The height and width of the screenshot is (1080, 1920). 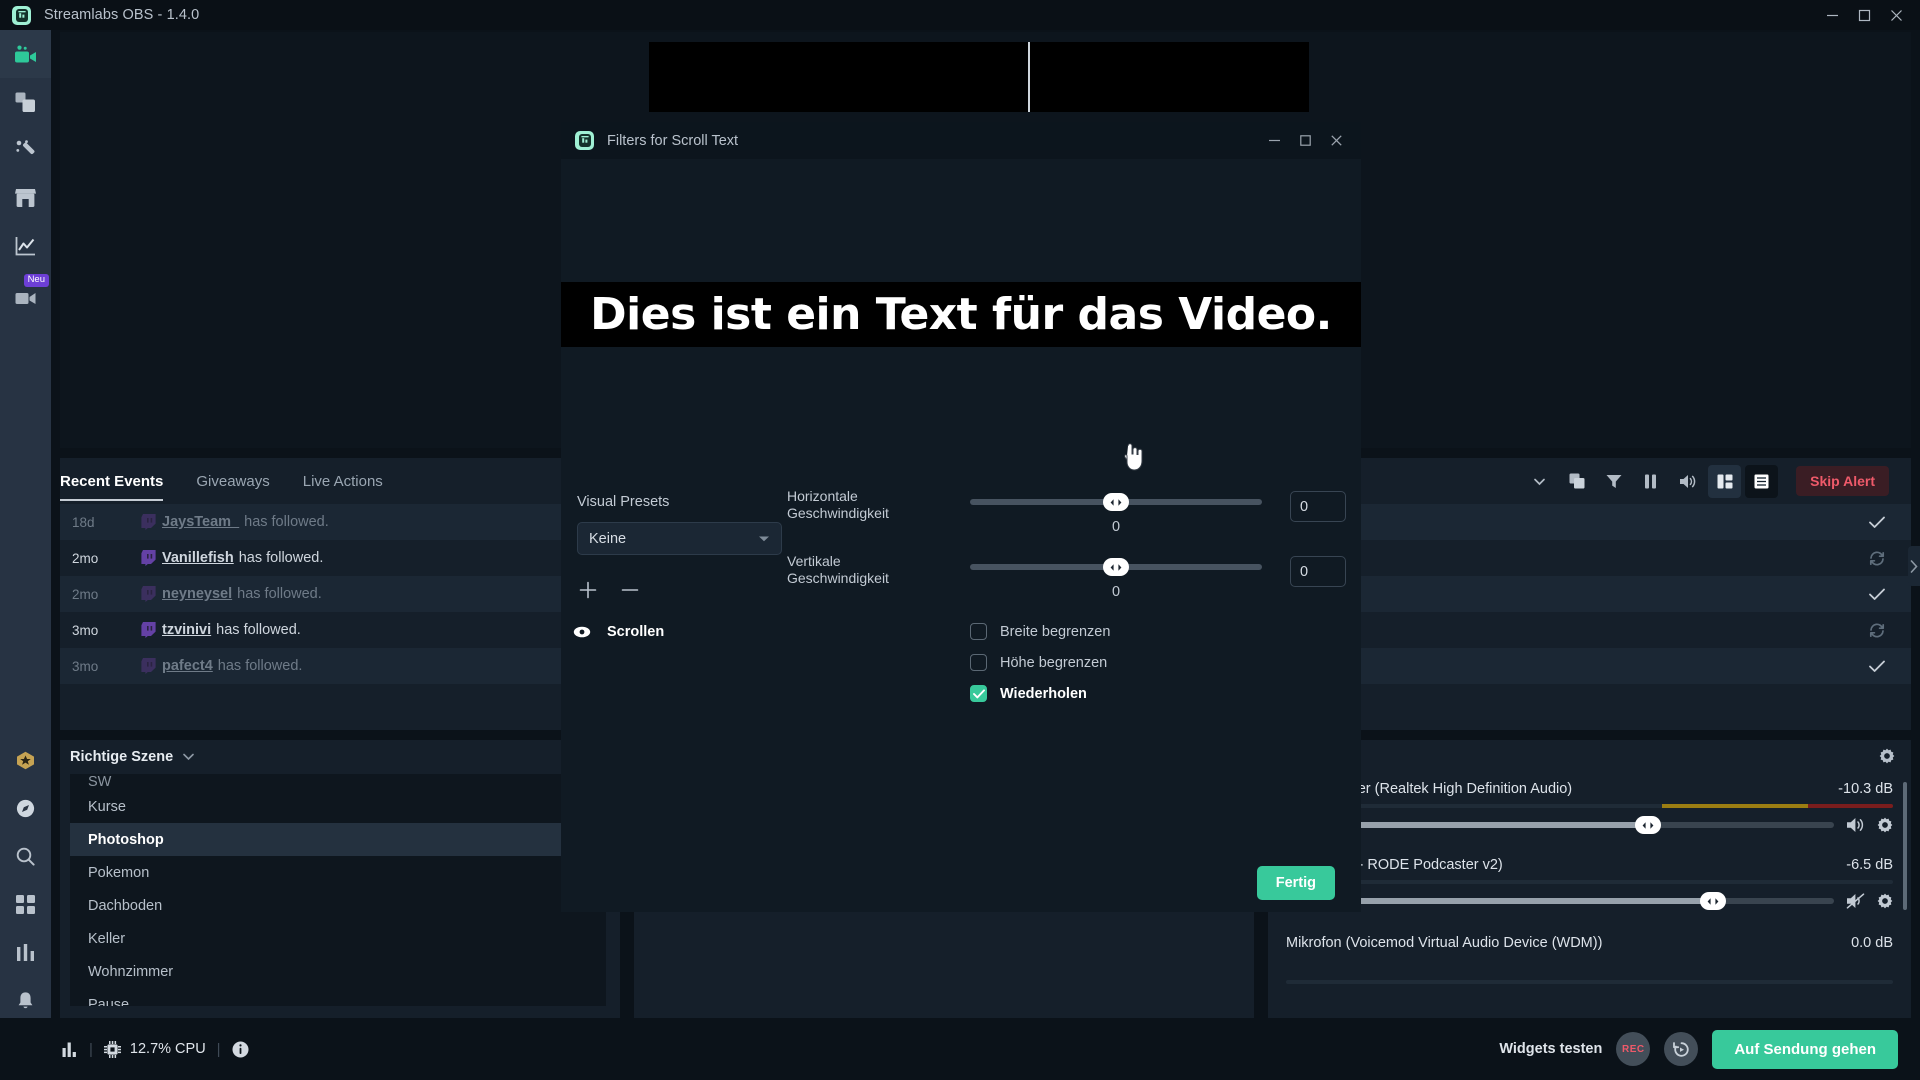 I want to click on popout-events-button, so click(x=1576, y=481).